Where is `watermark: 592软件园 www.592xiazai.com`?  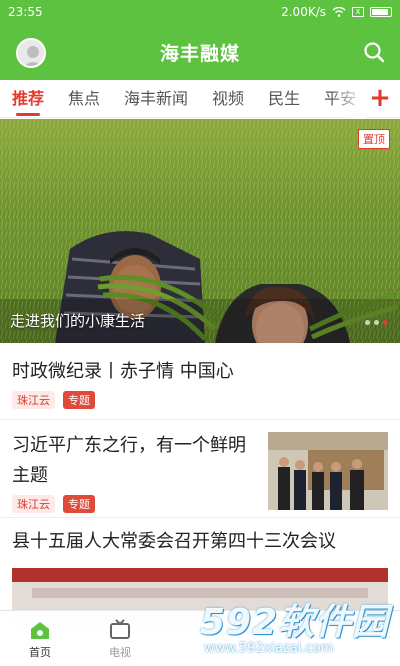 watermark: 592软件园 www.592xiazai.com is located at coordinates (299, 628).